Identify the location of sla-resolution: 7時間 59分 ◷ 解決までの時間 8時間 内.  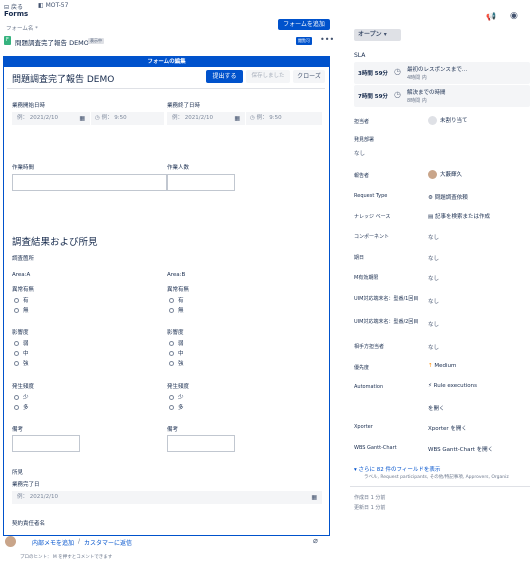
(442, 96).